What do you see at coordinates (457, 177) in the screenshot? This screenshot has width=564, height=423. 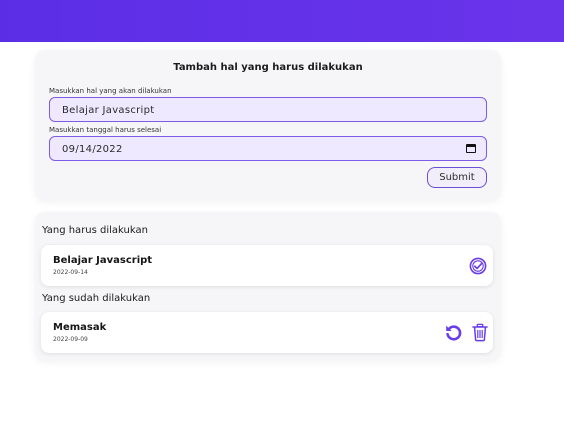 I see `submit-button: Submit` at bounding box center [457, 177].